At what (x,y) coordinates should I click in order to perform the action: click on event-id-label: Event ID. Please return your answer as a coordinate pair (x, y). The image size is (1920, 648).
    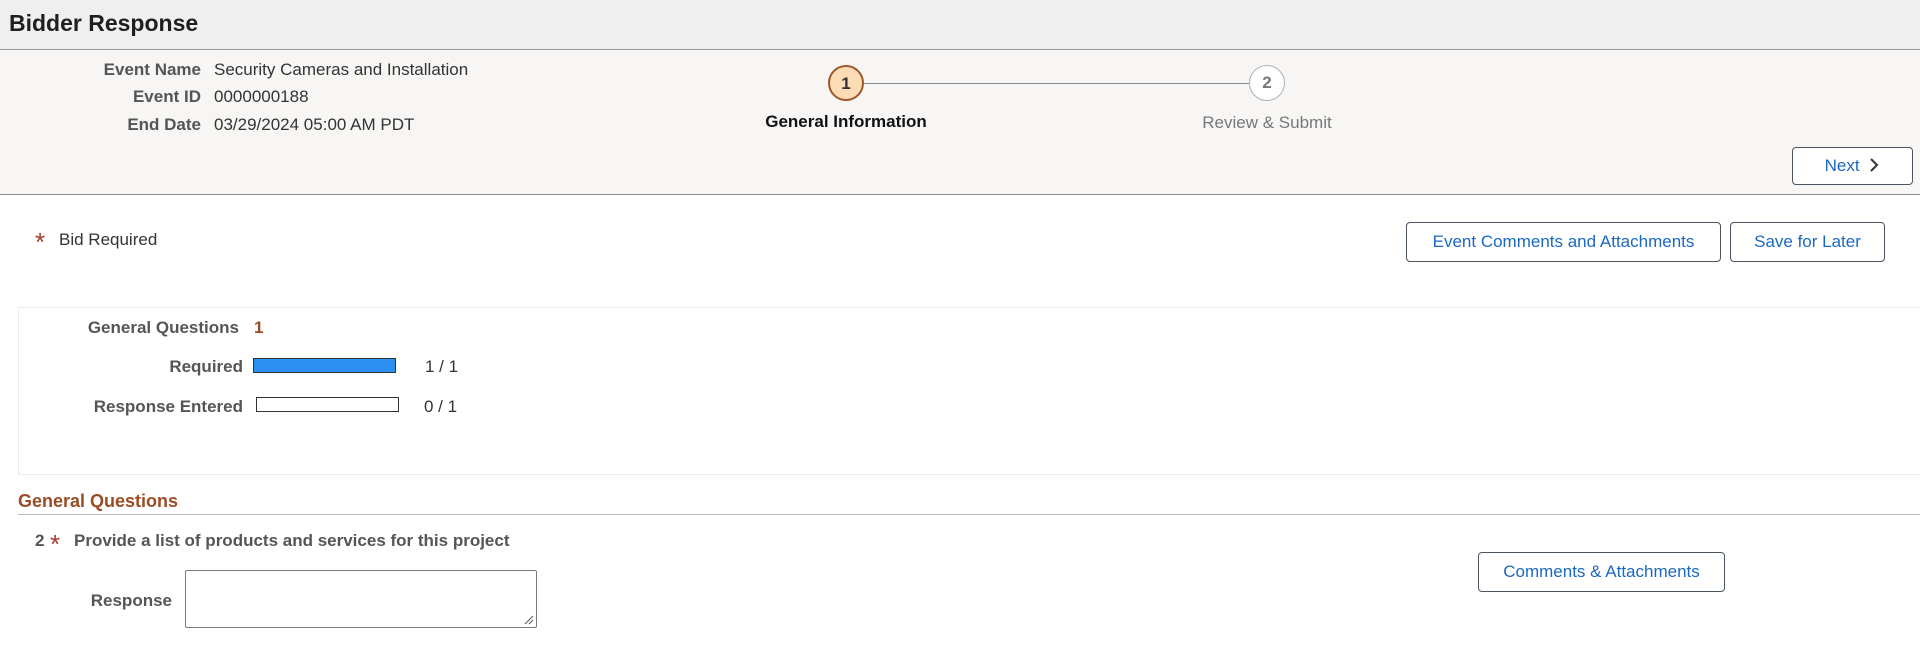
    Looking at the image, I should click on (166, 96).